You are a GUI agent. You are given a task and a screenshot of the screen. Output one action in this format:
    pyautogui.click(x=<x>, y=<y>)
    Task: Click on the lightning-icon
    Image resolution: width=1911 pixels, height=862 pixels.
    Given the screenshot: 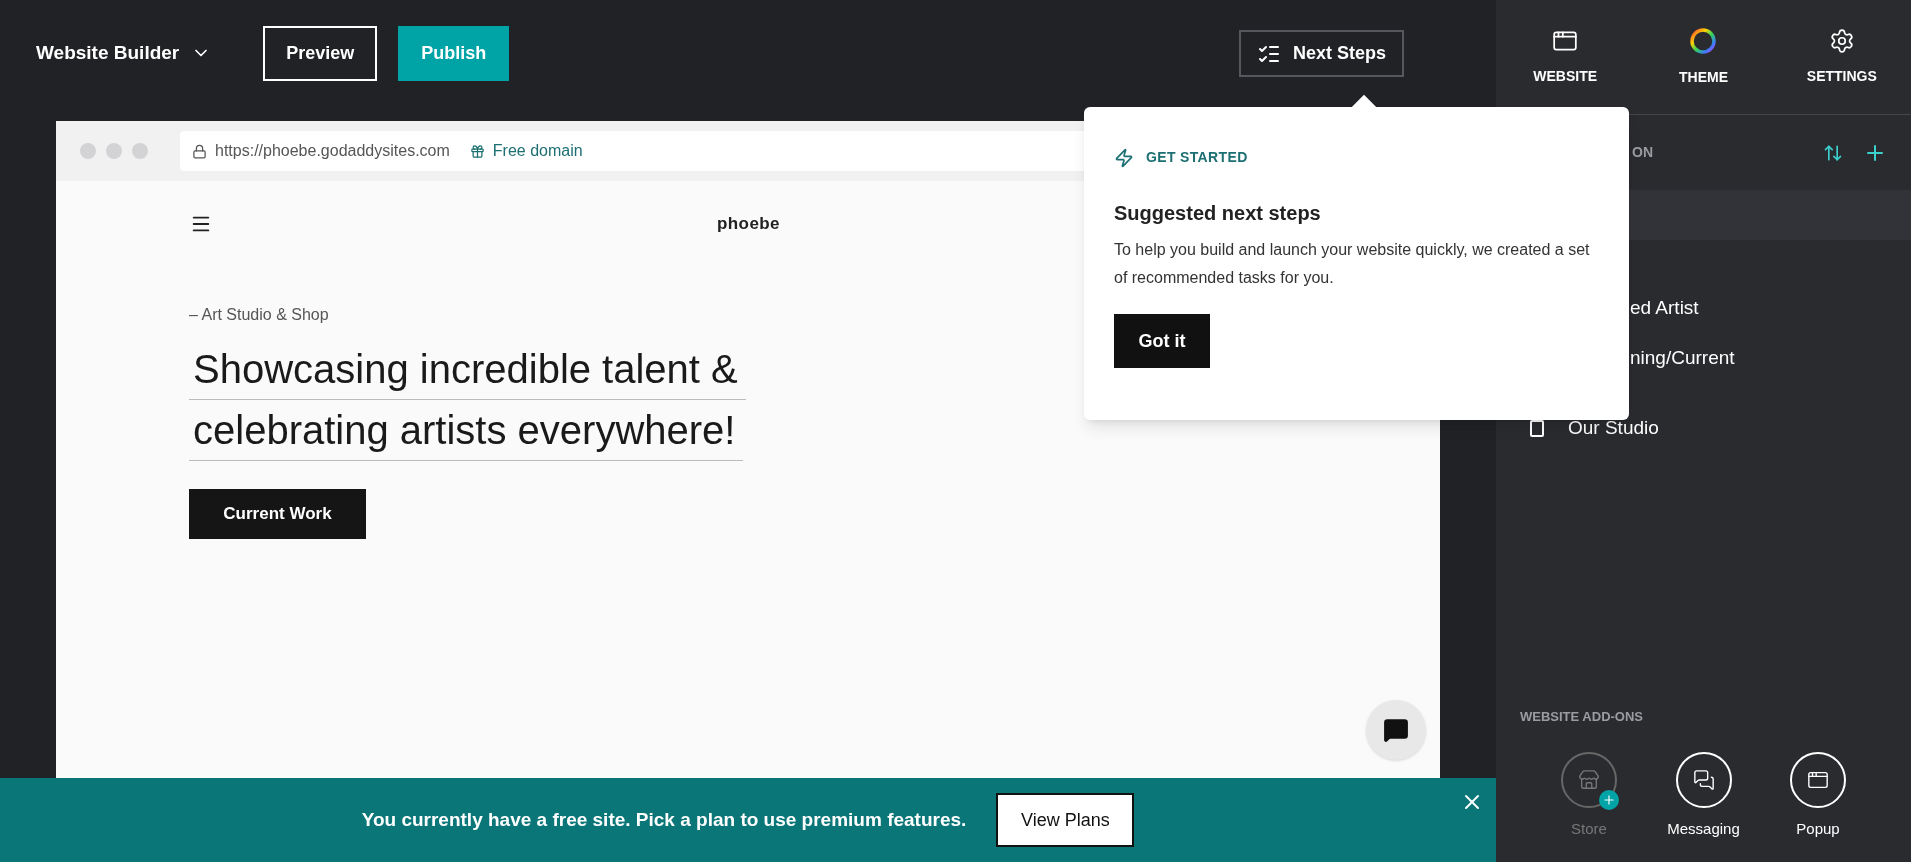 What is the action you would take?
    pyautogui.click(x=1124, y=157)
    